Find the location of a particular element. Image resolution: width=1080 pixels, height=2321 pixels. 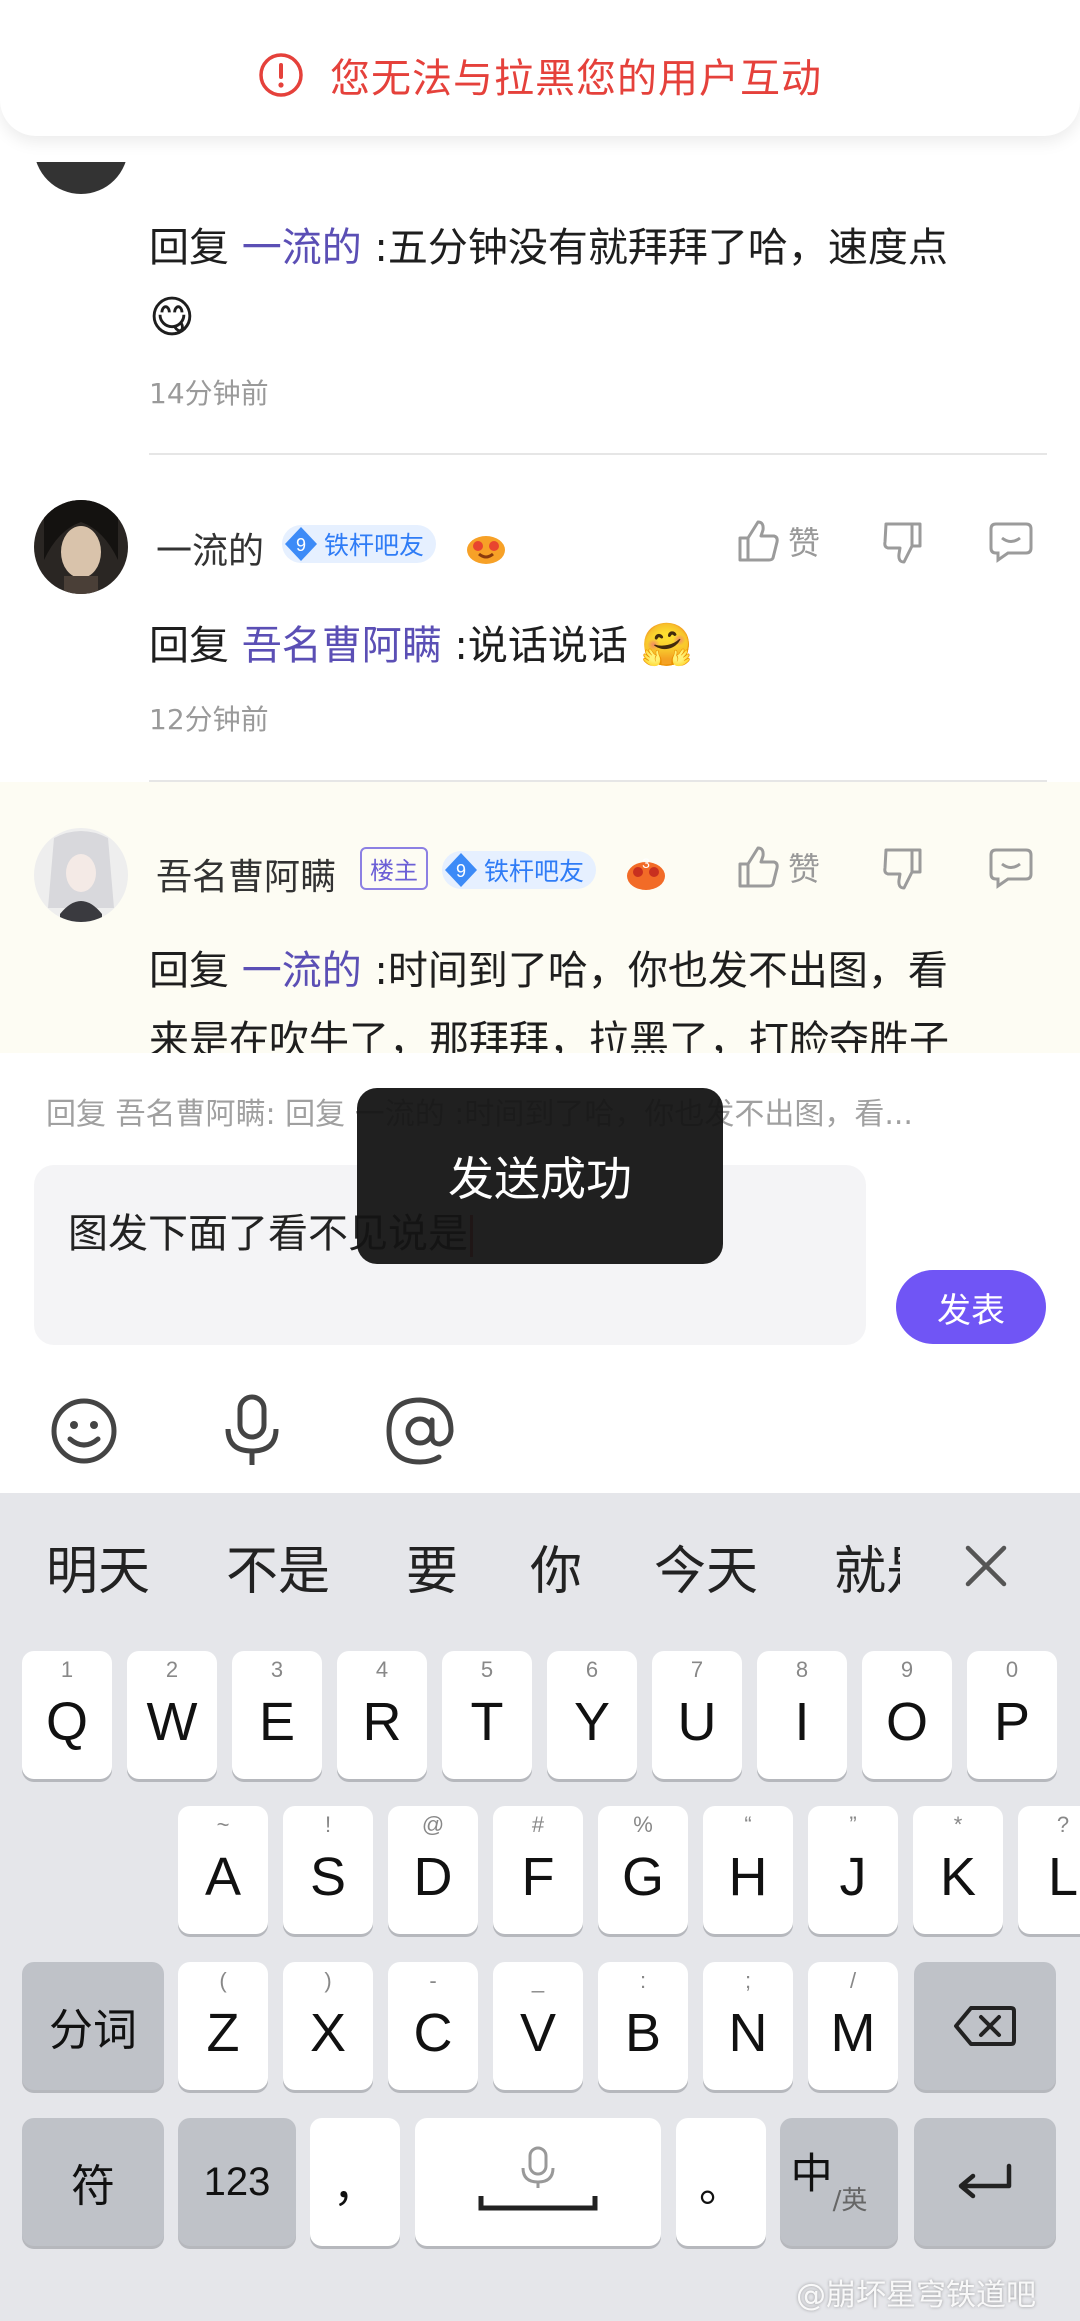

candidate-word: 不是 is located at coordinates (278, 1566).